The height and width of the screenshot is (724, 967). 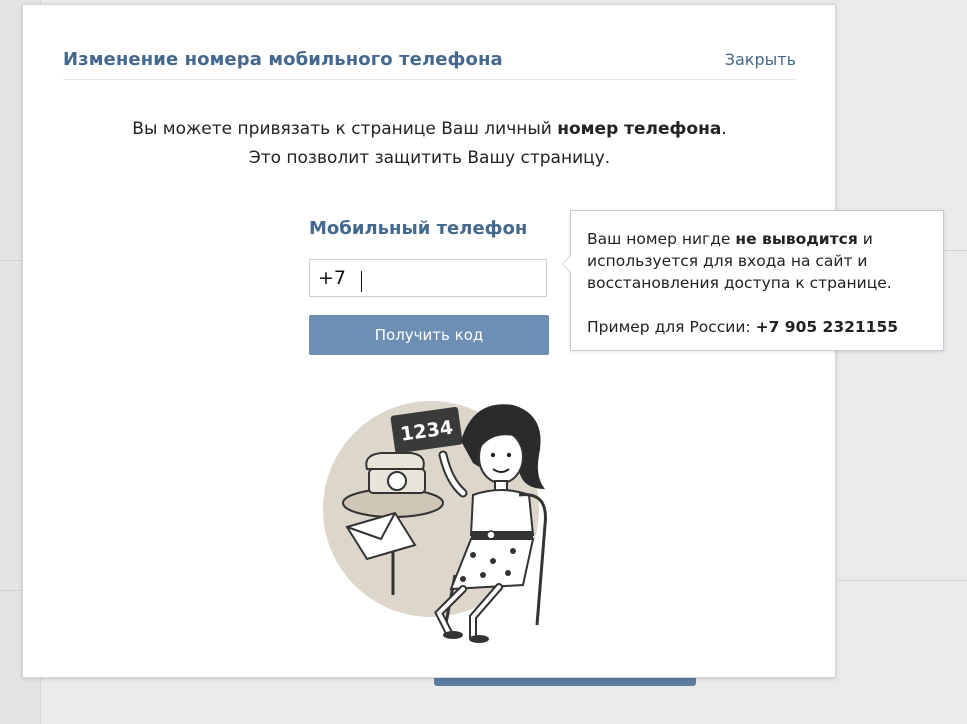 I want to click on tooltip-example-label: Пример для России:, so click(x=671, y=327).